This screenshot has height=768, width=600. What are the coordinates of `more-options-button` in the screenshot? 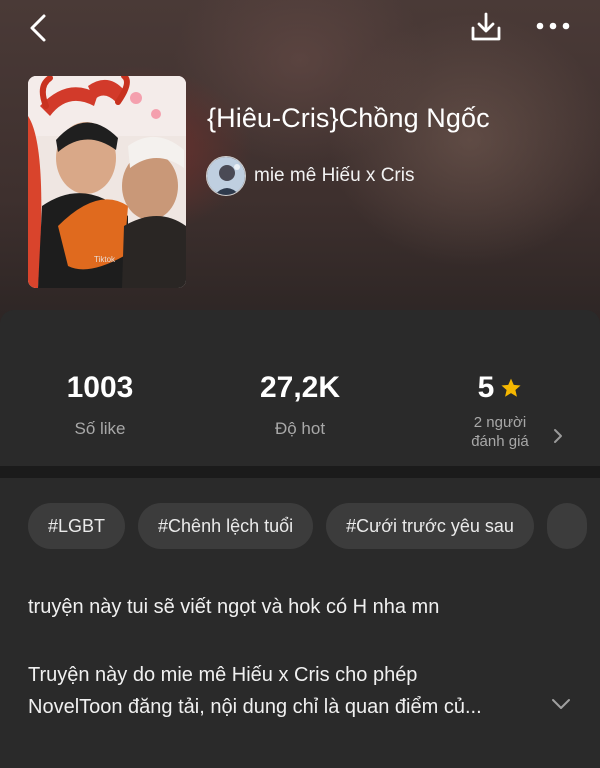 It's located at (553, 26).